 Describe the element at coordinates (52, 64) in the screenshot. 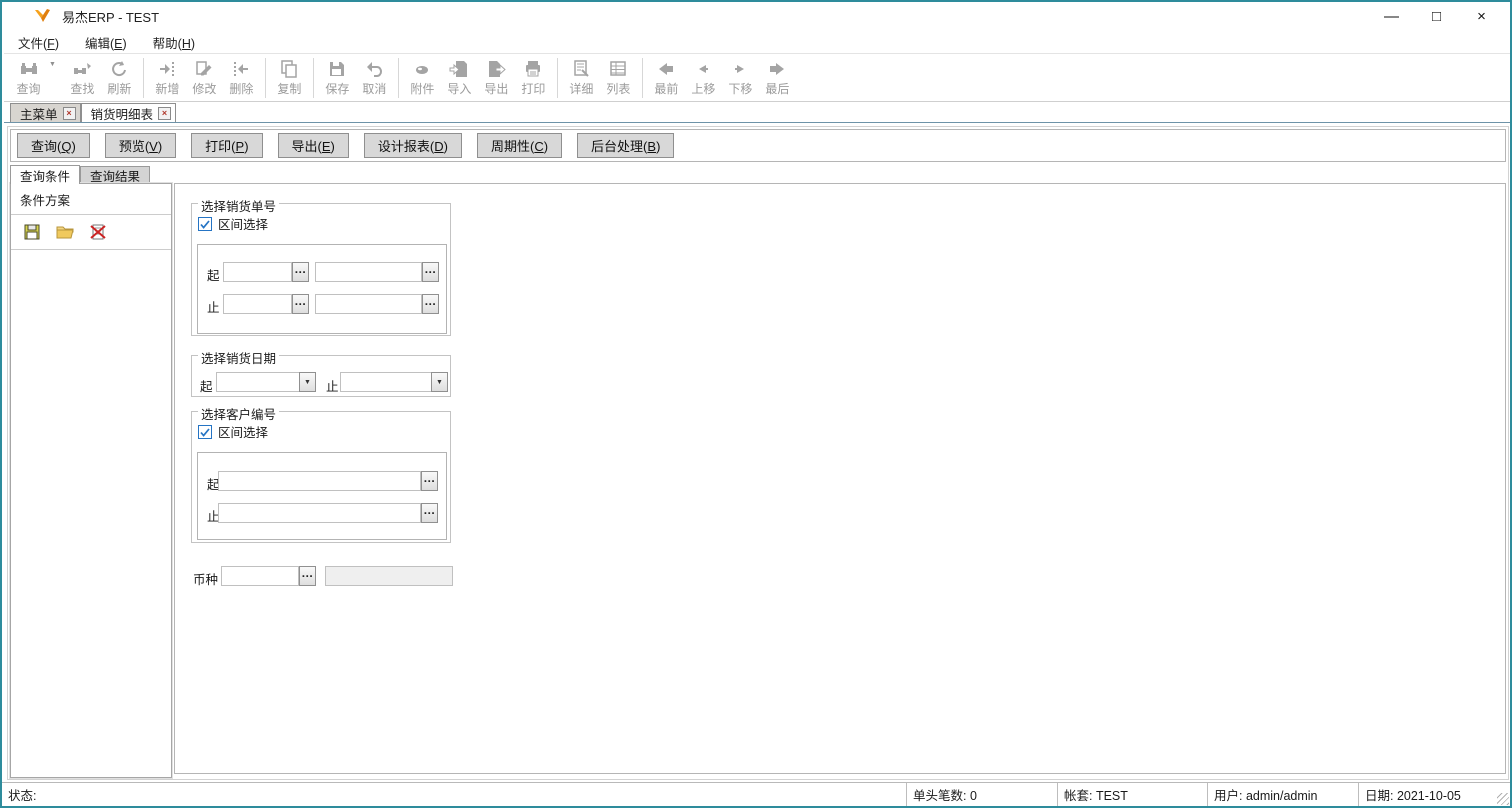

I see `chevron-down-icon: ▼` at that location.